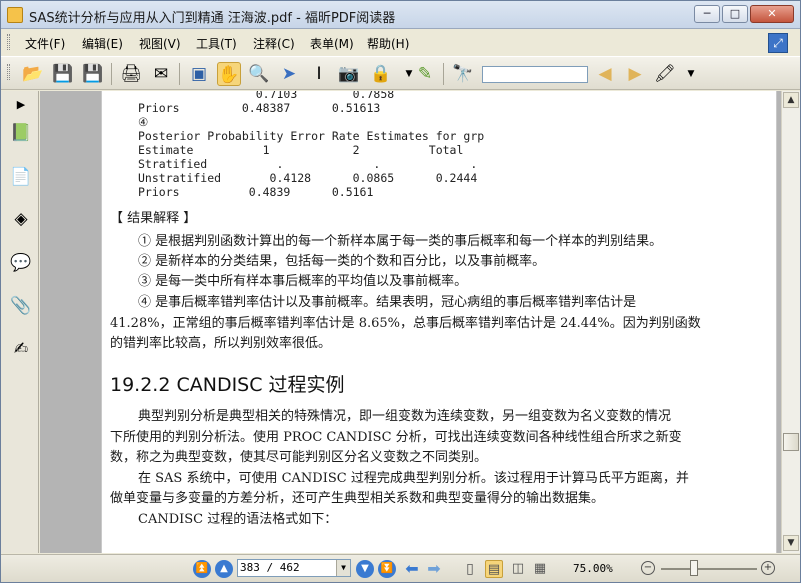  What do you see at coordinates (308, 178) in the screenshot?
I see `output-line: Unstratified 0.4128 0.0865 0.2444` at bounding box center [308, 178].